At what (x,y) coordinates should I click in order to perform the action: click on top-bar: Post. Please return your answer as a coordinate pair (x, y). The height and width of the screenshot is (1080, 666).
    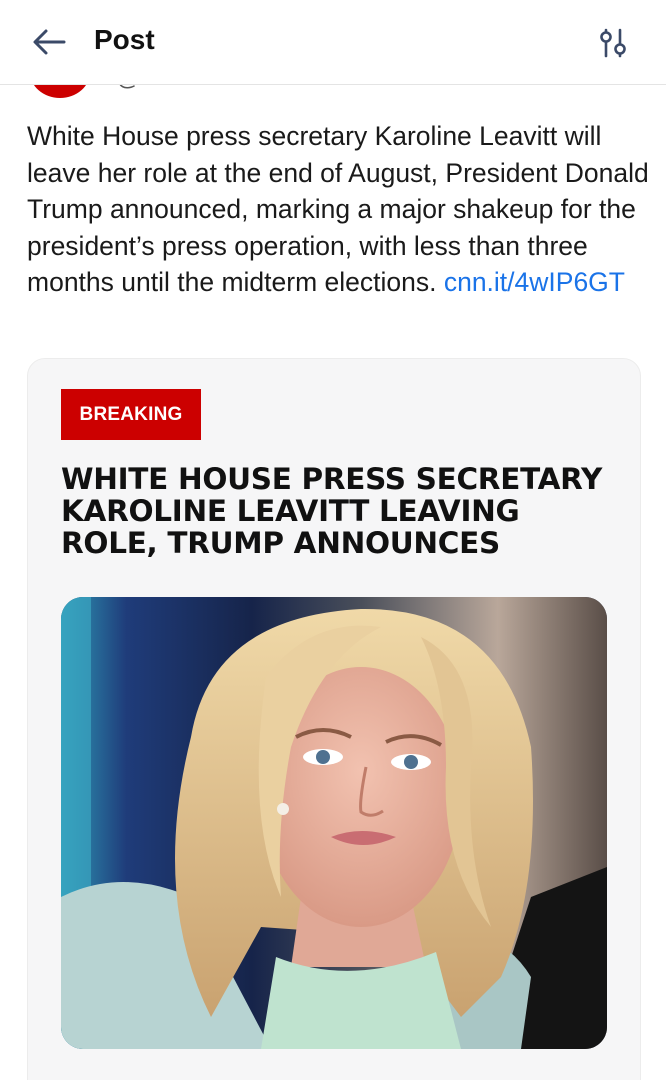
    Looking at the image, I should click on (333, 42).